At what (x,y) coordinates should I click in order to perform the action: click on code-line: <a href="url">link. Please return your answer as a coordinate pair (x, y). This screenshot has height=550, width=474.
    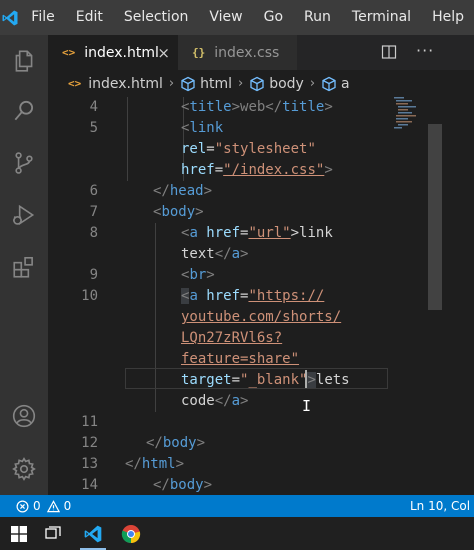
    Looking at the image, I should click on (257, 233).